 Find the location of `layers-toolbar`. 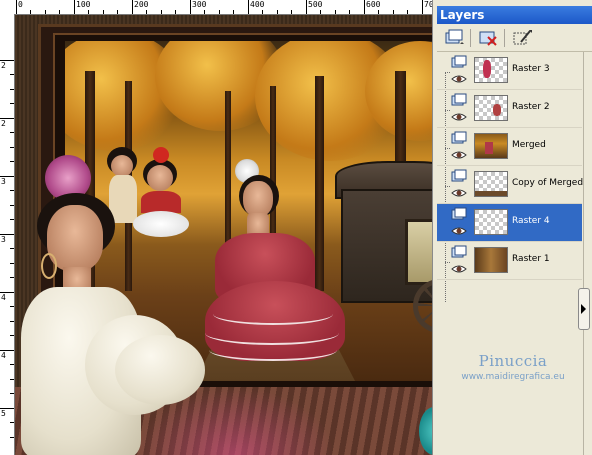

layers-toolbar is located at coordinates (514, 38).